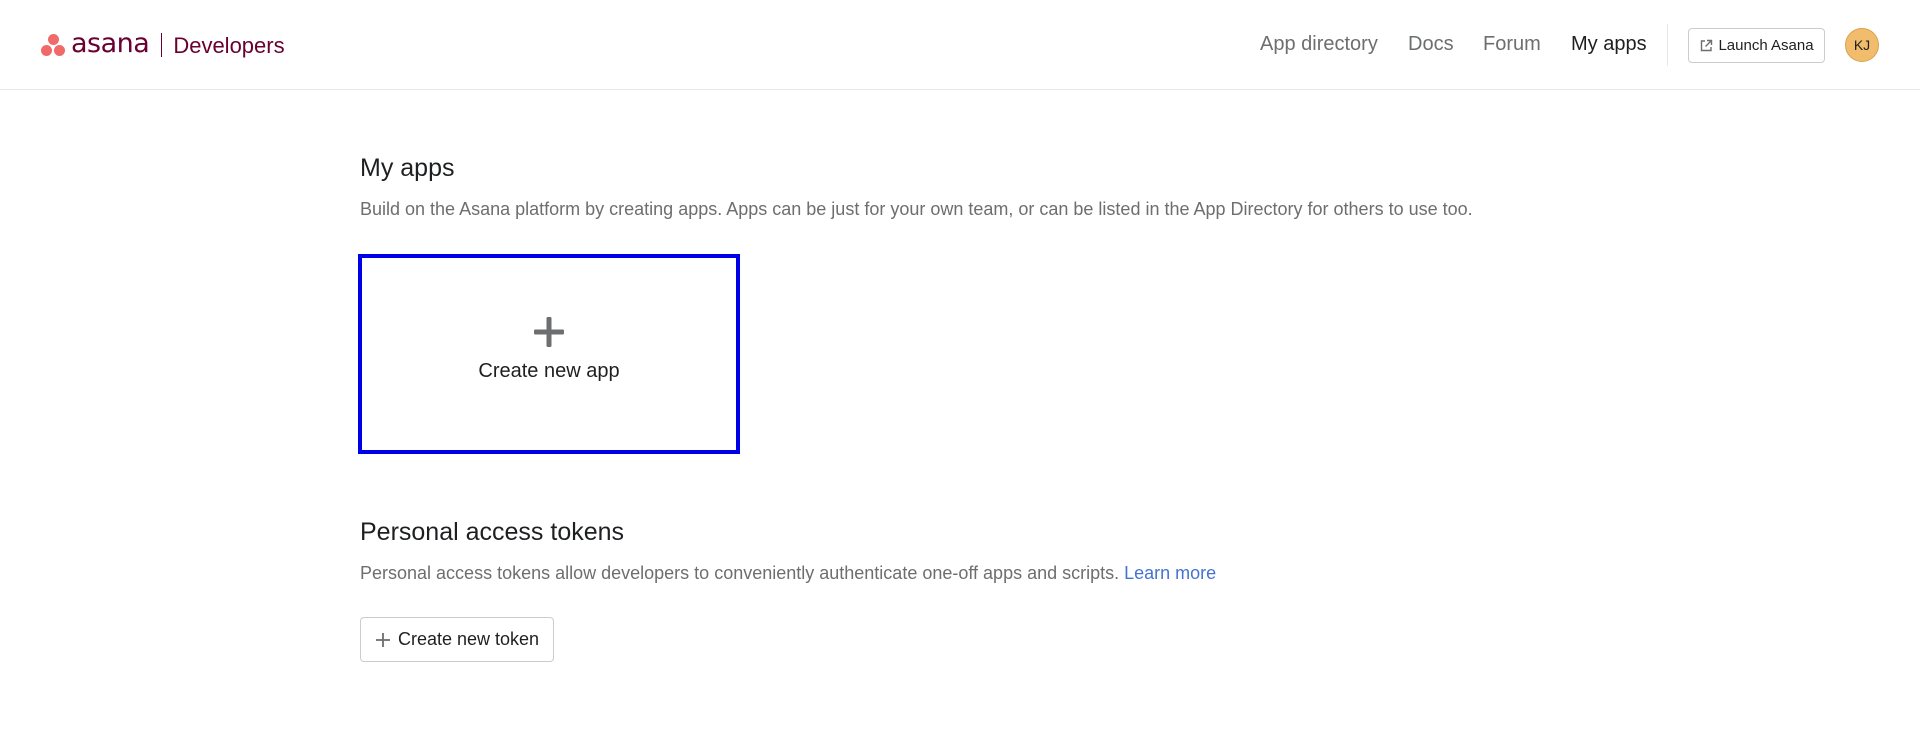 The image size is (1920, 754). I want to click on header-divider, so click(1667, 45).